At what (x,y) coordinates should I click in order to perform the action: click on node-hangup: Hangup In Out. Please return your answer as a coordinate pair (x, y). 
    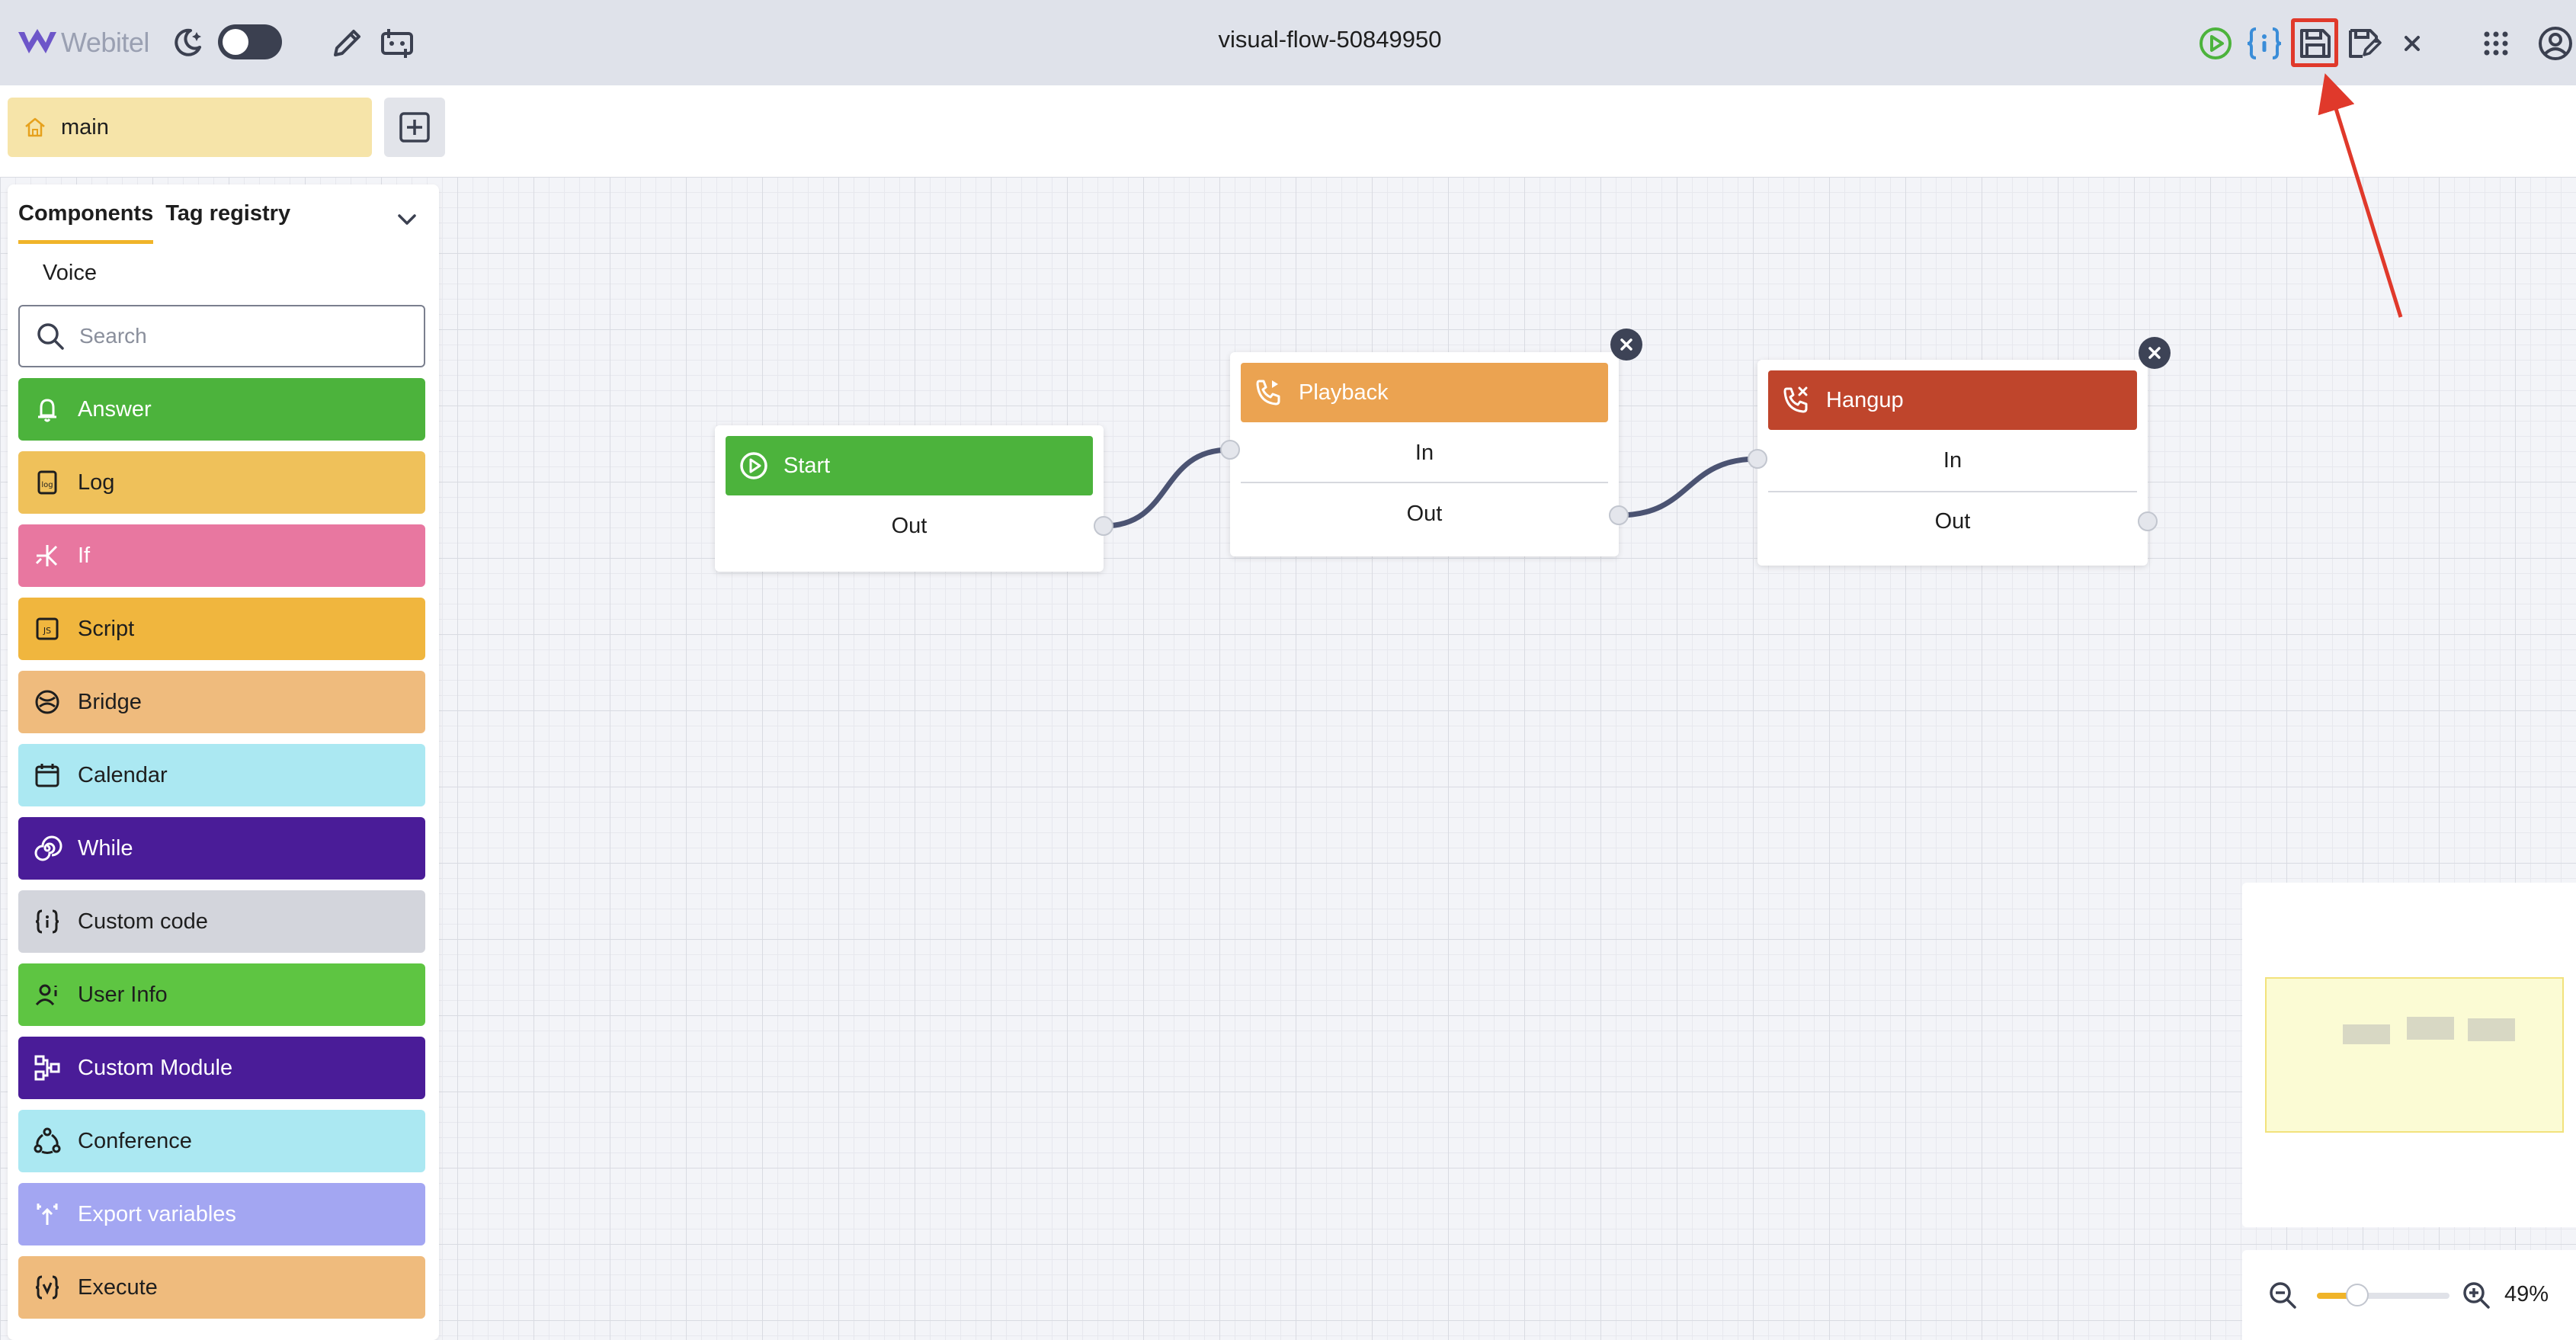
    Looking at the image, I should click on (1953, 463).